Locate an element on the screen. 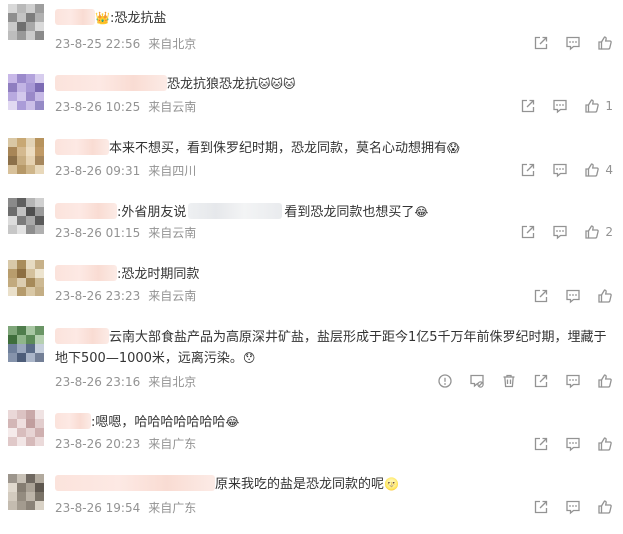  comment-meta: 23-8-26 19:54 来自广东 is located at coordinates (125, 508).